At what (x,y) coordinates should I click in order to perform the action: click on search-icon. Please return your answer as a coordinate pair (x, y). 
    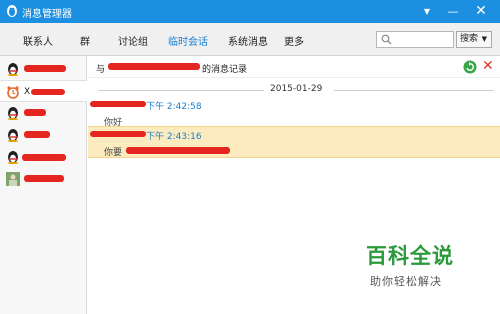
    Looking at the image, I should click on (386, 39).